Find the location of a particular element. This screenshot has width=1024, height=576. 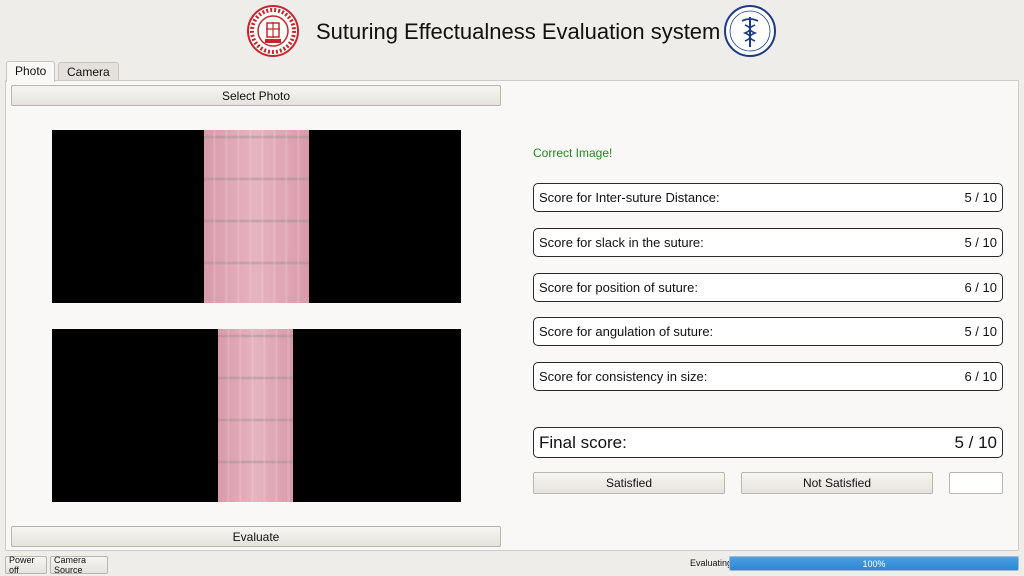

score-label: Score for angulation of suture: is located at coordinates (626, 331).